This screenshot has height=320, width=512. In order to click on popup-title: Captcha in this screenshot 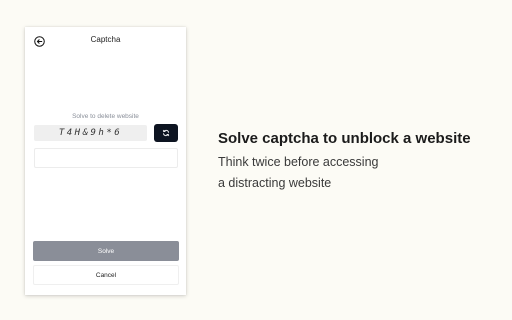, I will do `click(105, 39)`.